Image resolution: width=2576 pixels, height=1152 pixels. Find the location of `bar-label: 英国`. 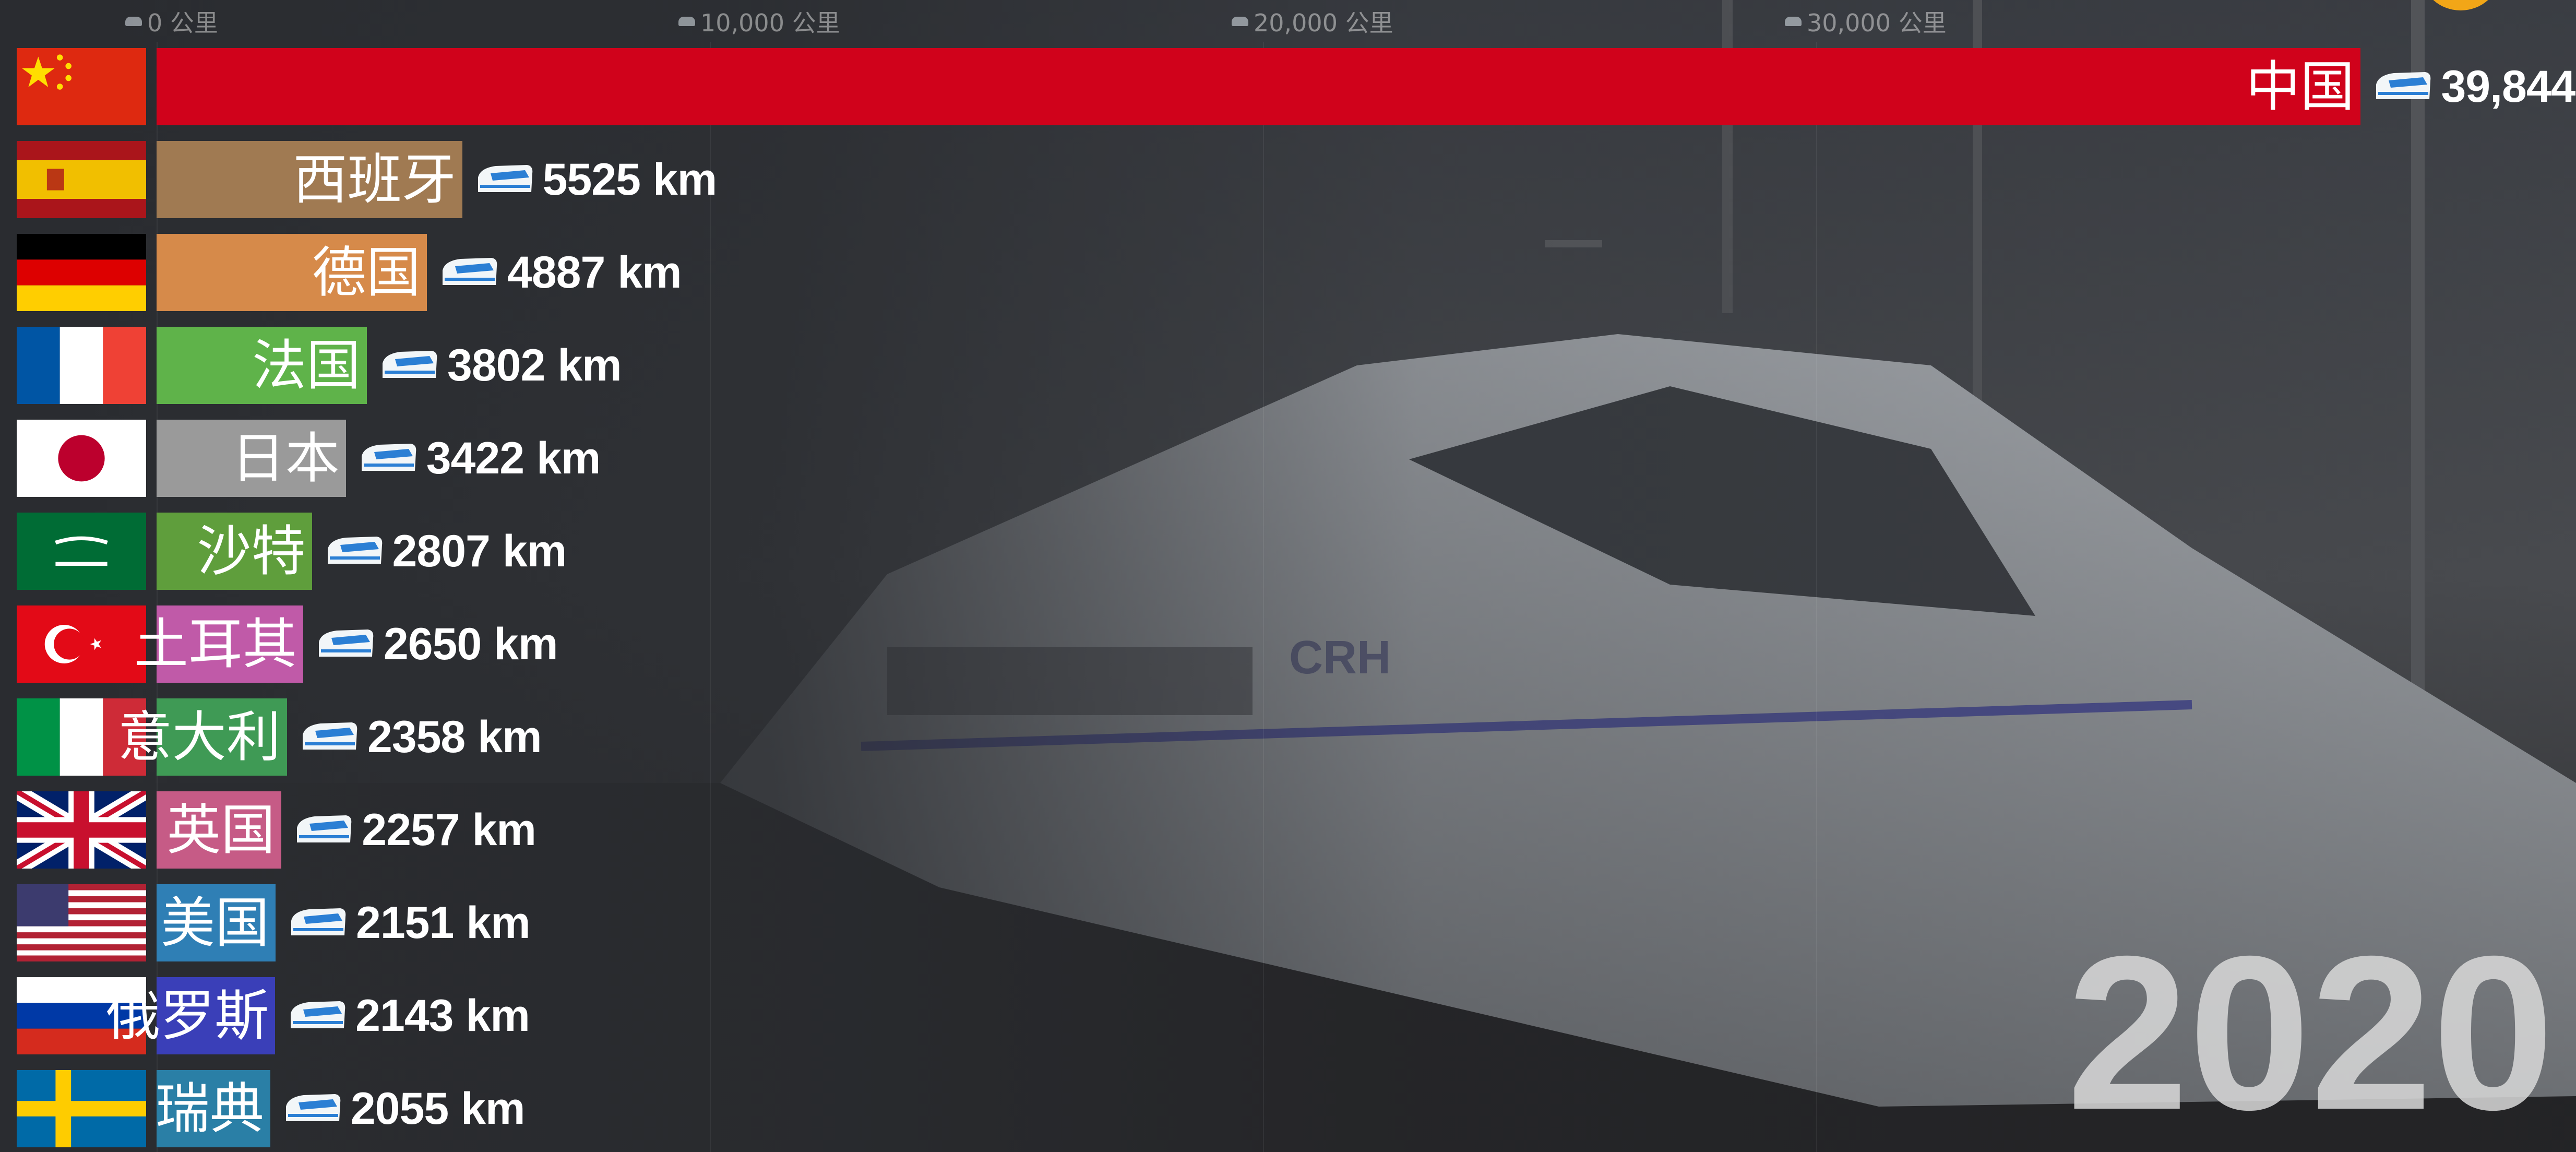

bar-label: 英国 is located at coordinates (221, 830).